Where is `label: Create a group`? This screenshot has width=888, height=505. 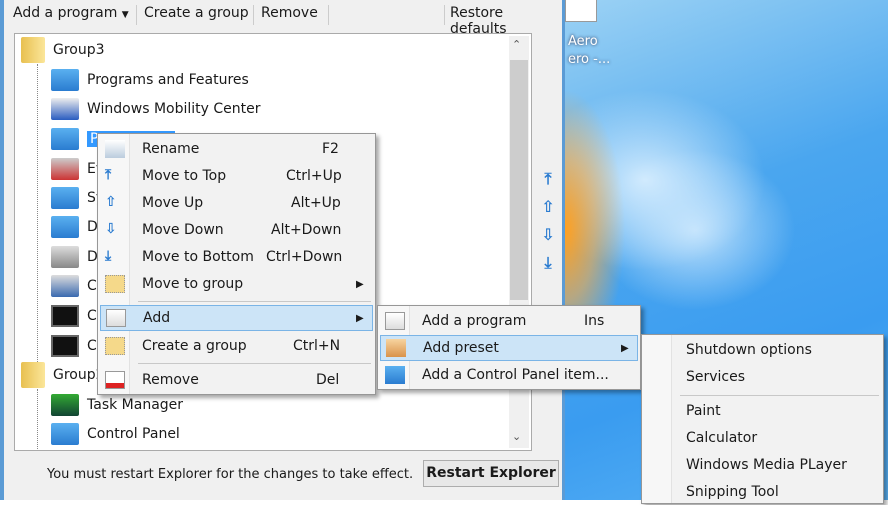 label: Create a group is located at coordinates (194, 346).